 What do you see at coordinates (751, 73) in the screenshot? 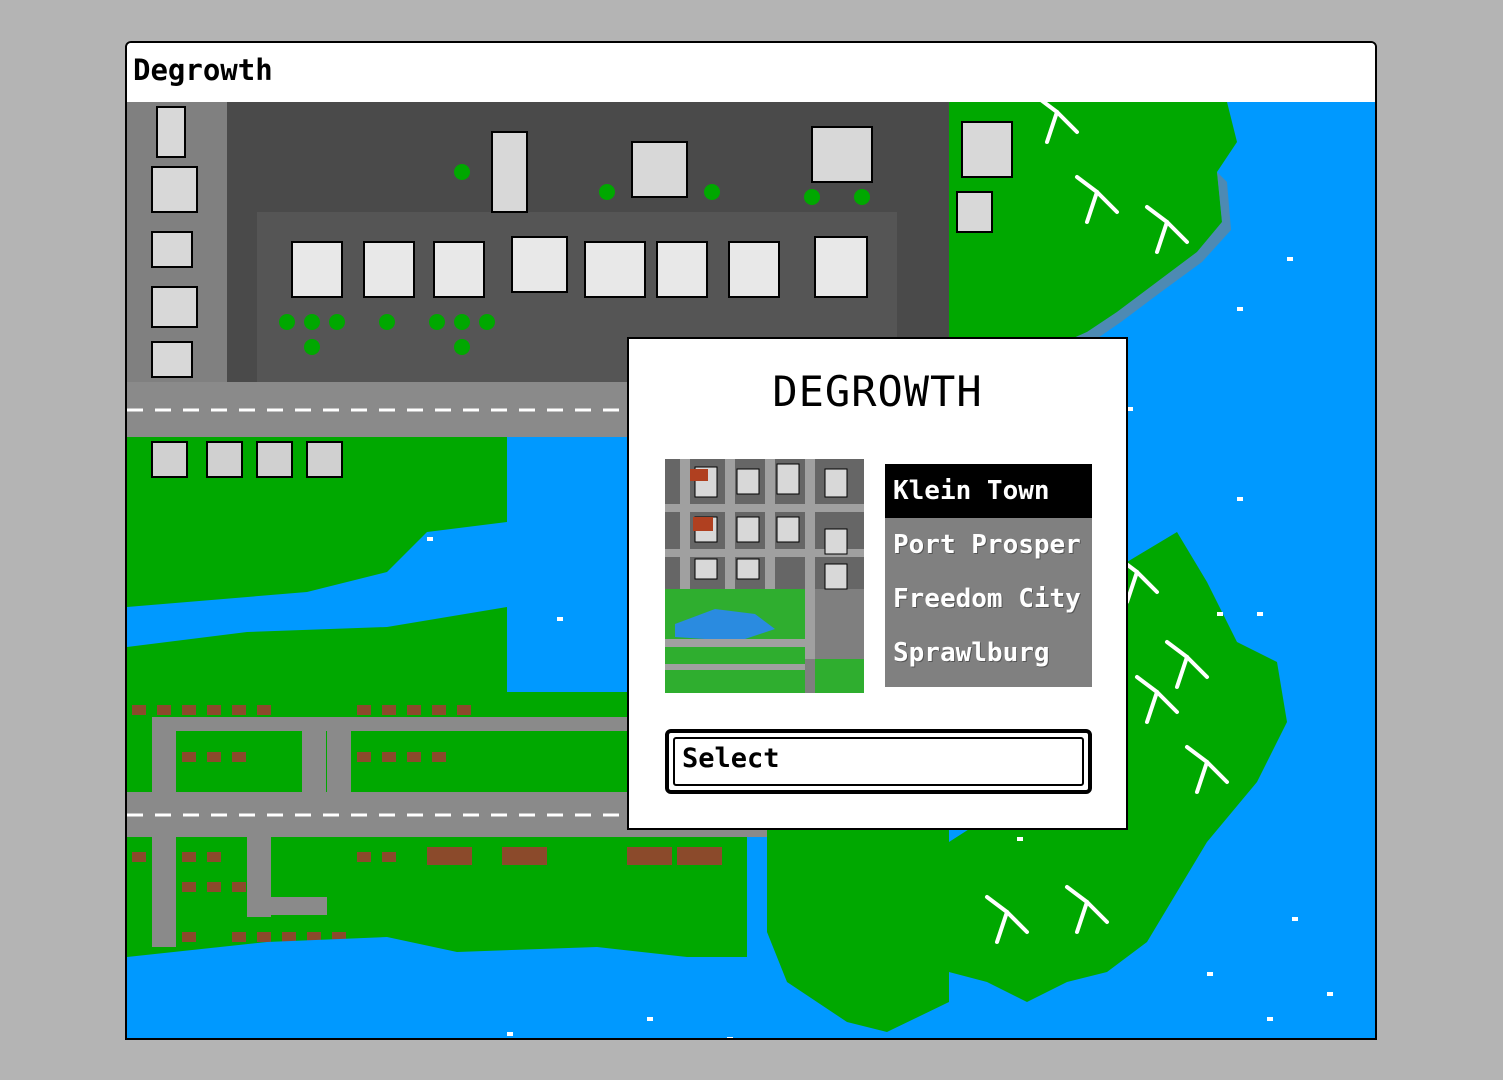
I see `title-bar: Degrowth` at bounding box center [751, 73].